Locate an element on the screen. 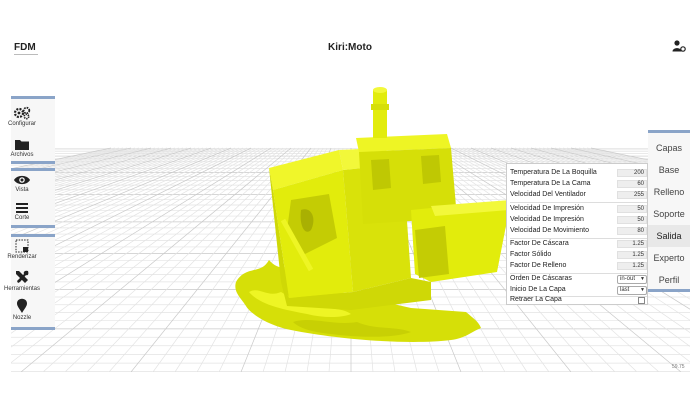 Image resolution: width=700 pixels, height=400 pixels. shell-order-select: in-out ▼ is located at coordinates (632, 279).